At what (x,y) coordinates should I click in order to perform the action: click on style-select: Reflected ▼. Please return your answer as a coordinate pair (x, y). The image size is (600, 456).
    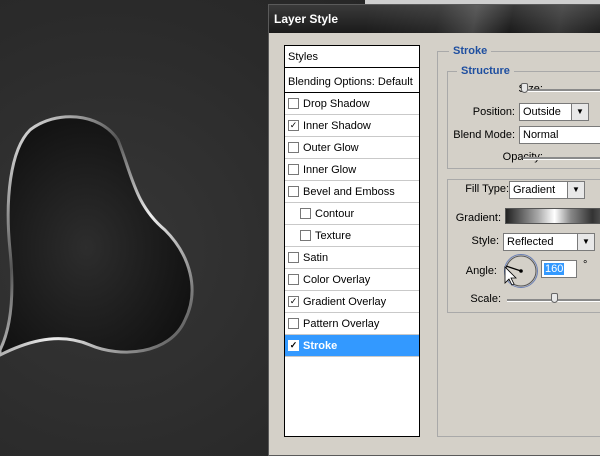
    Looking at the image, I should click on (549, 242).